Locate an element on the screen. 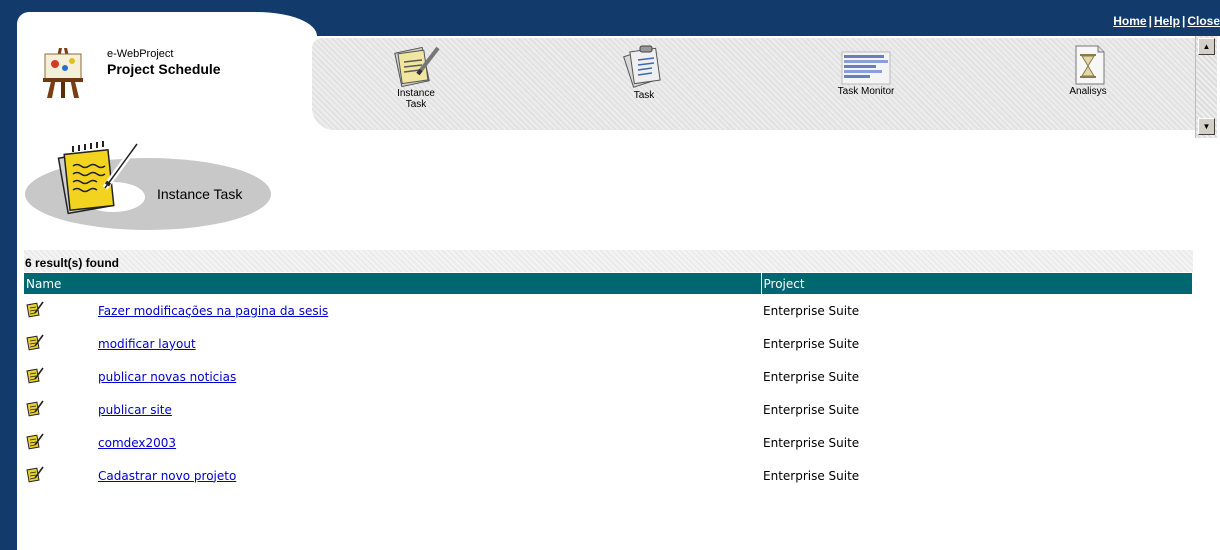  scroll-up-button: ▲ is located at coordinates (1206, 46).